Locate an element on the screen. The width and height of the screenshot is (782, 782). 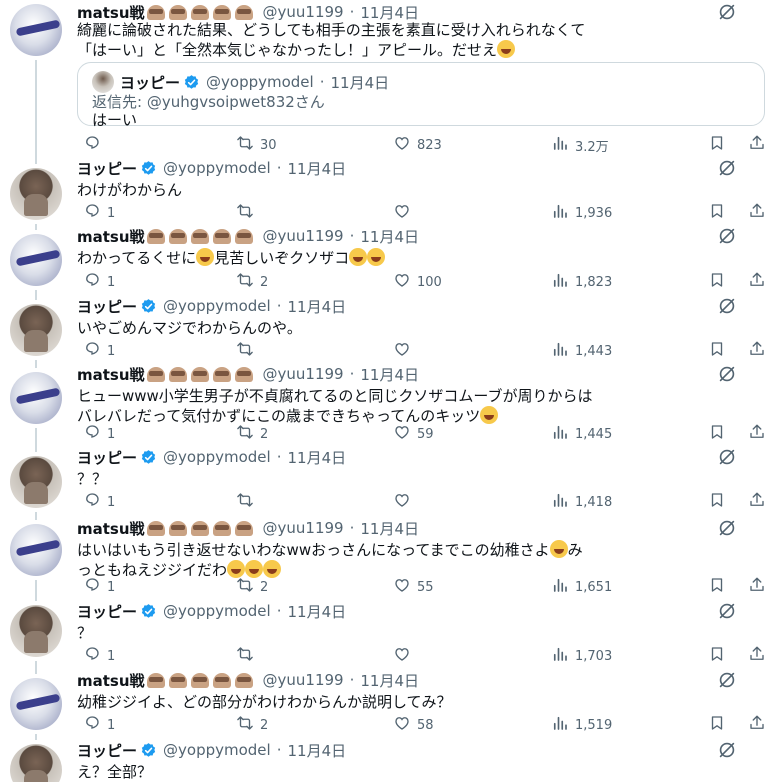
views-button: 1,443 is located at coordinates (578, 351).